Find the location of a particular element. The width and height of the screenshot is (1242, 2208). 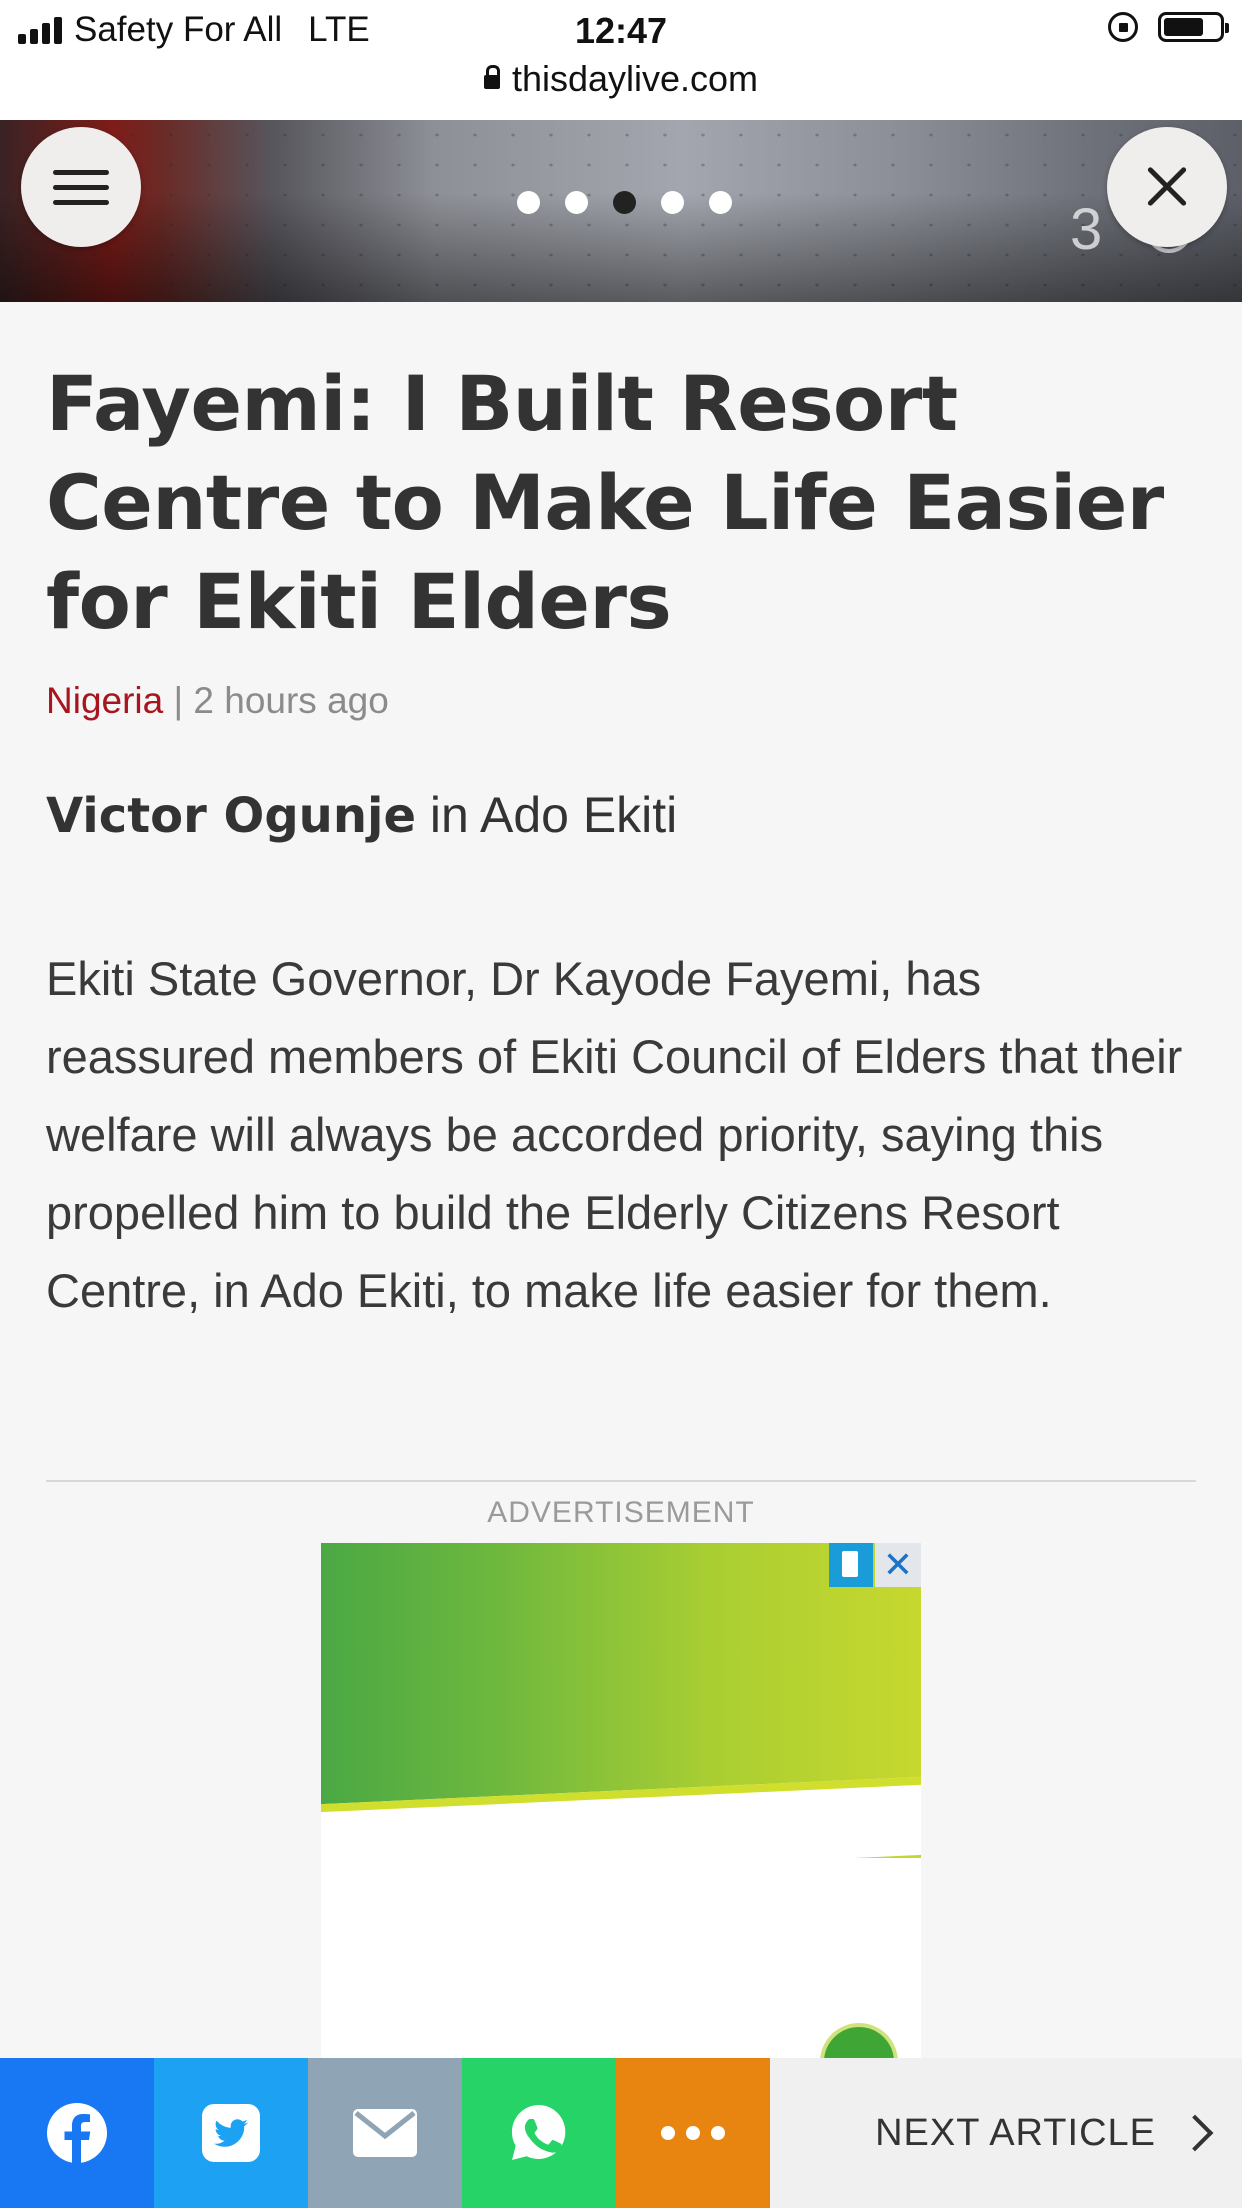

share-bar: NEXT ARTICLE is located at coordinates (621, 2133).